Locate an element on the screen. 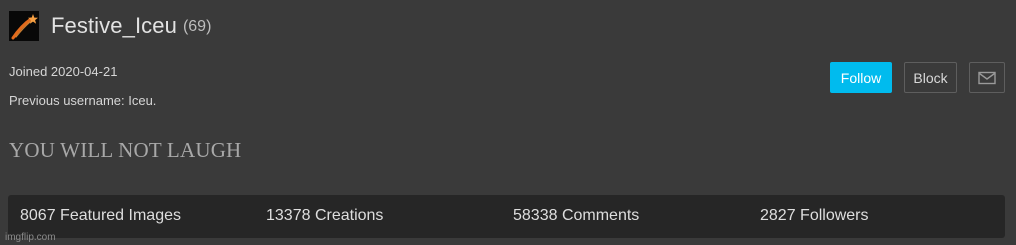 The height and width of the screenshot is (245, 1016). block-button: Block is located at coordinates (930, 77).